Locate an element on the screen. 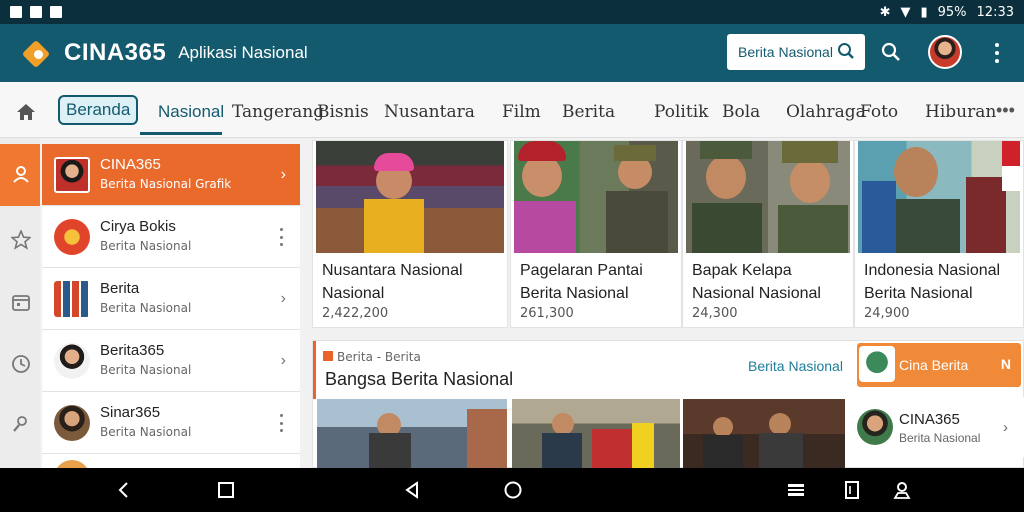 This screenshot has height=512, width=1024. recents-icon is located at coordinates (852, 490).